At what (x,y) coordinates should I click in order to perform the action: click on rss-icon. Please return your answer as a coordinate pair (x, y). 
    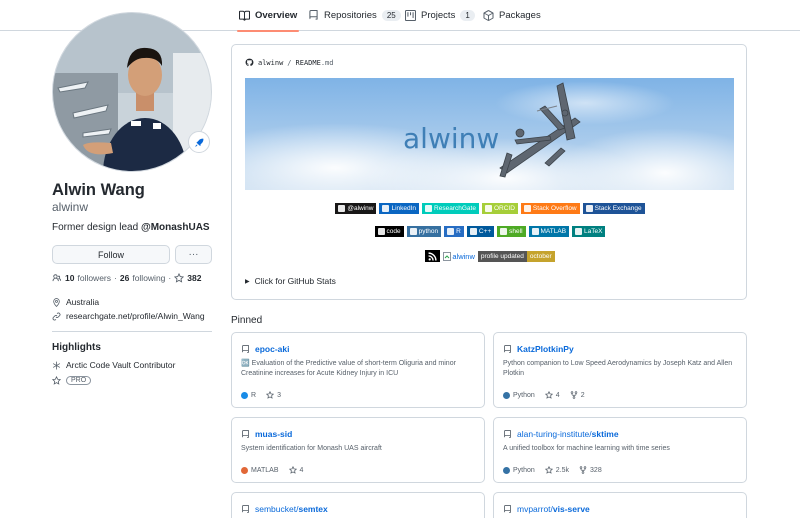
    Looking at the image, I should click on (433, 256).